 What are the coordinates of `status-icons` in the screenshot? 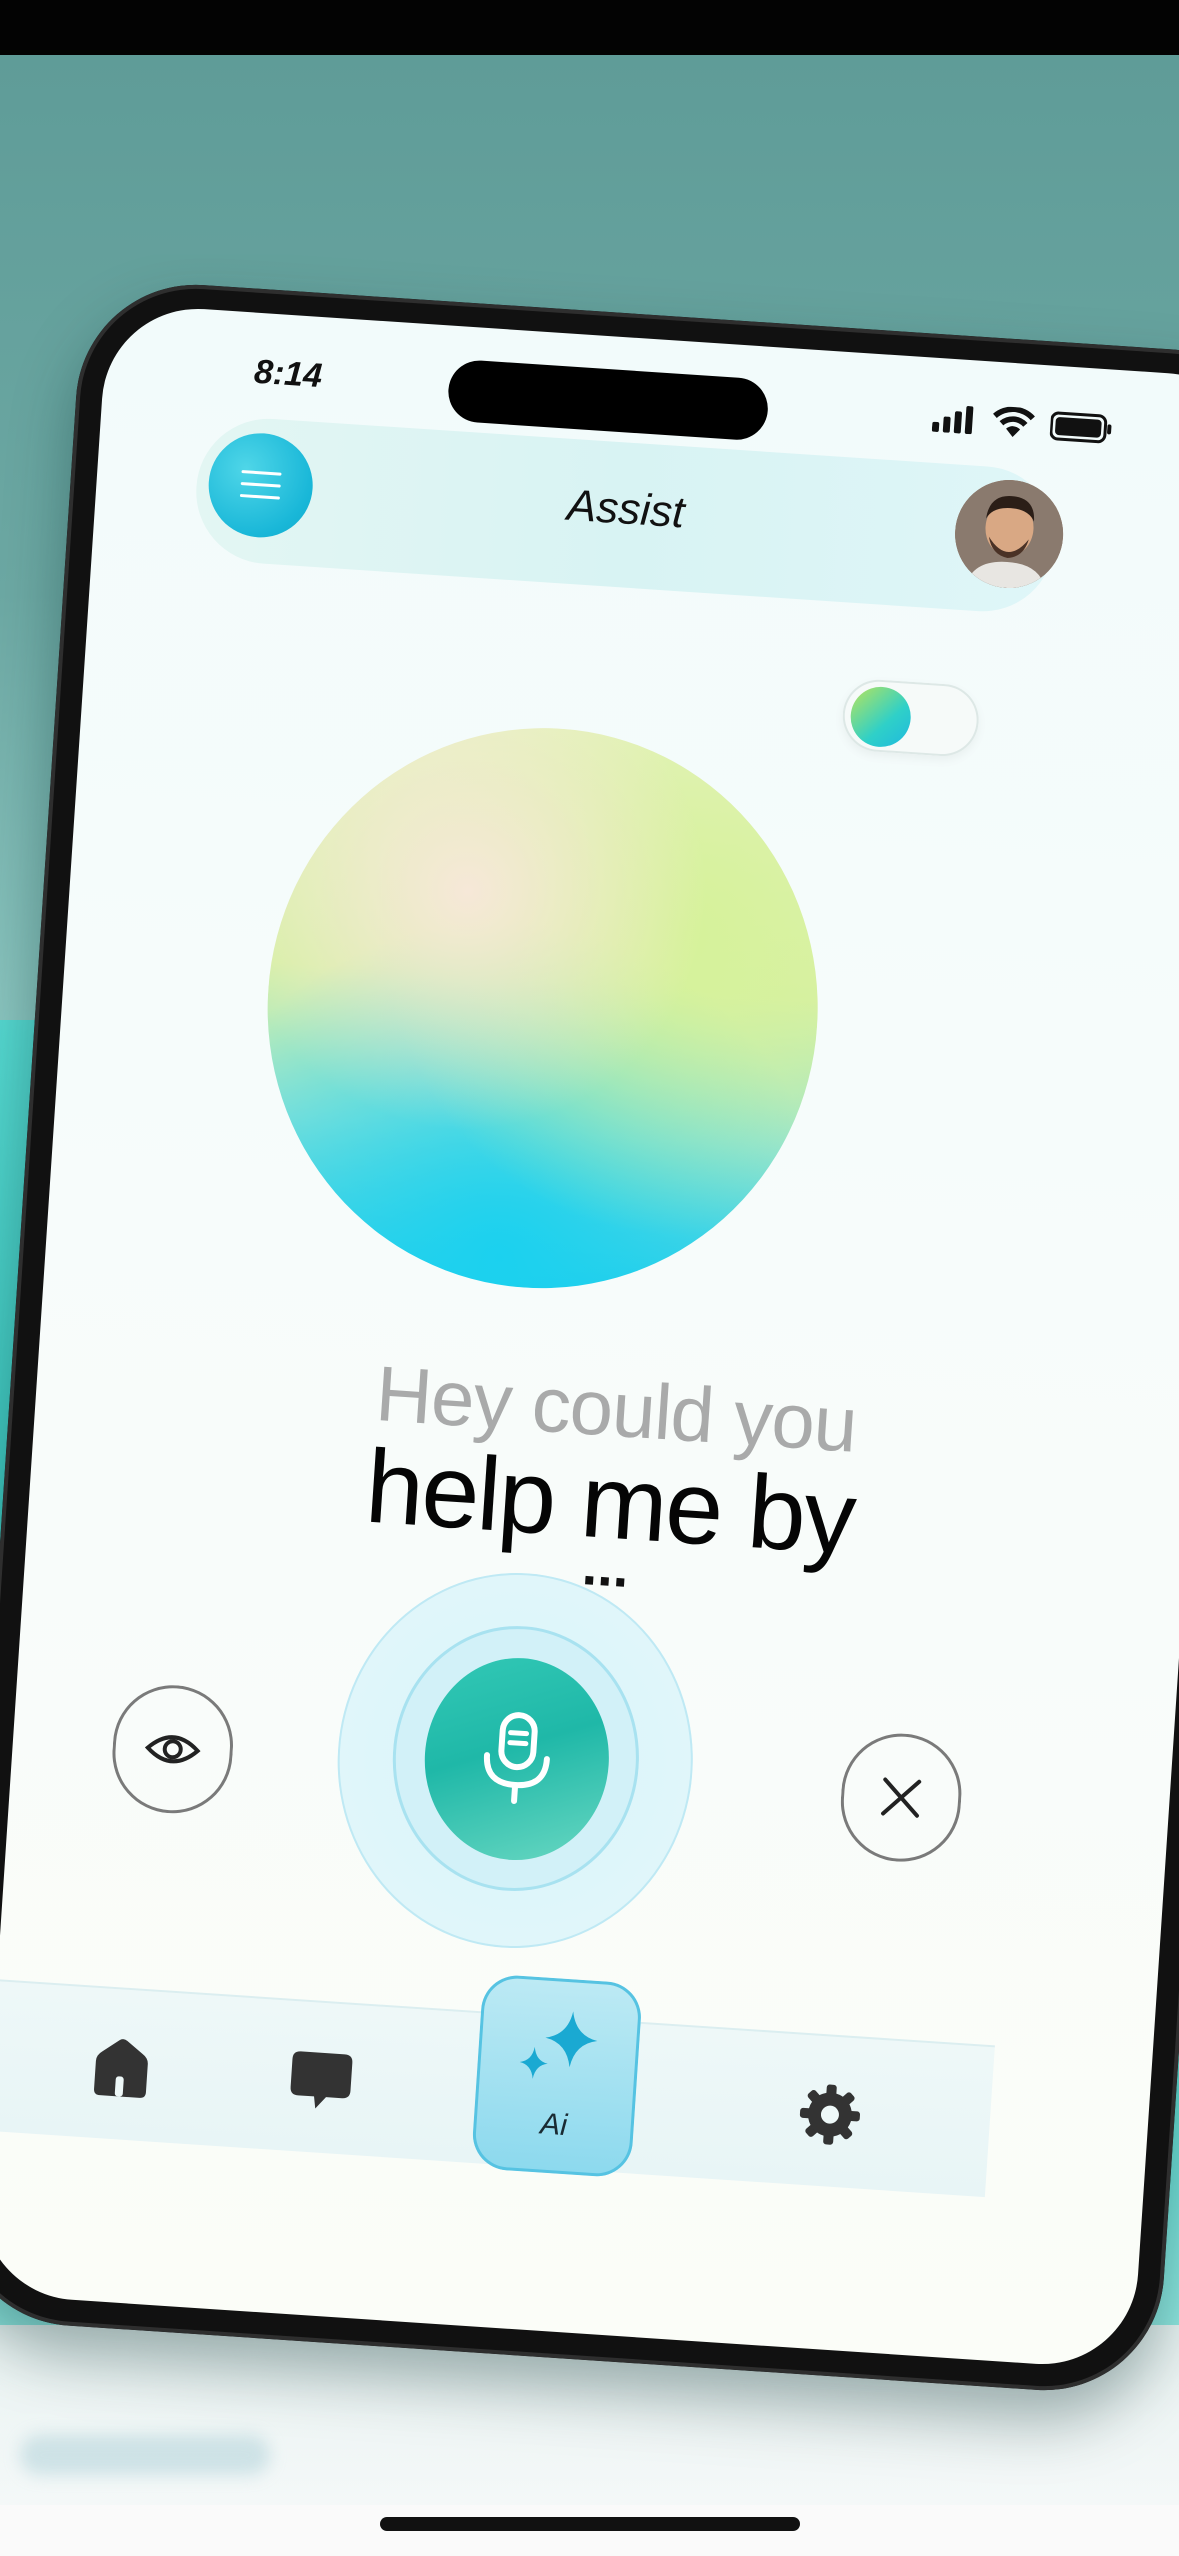 It's located at (1022, 424).